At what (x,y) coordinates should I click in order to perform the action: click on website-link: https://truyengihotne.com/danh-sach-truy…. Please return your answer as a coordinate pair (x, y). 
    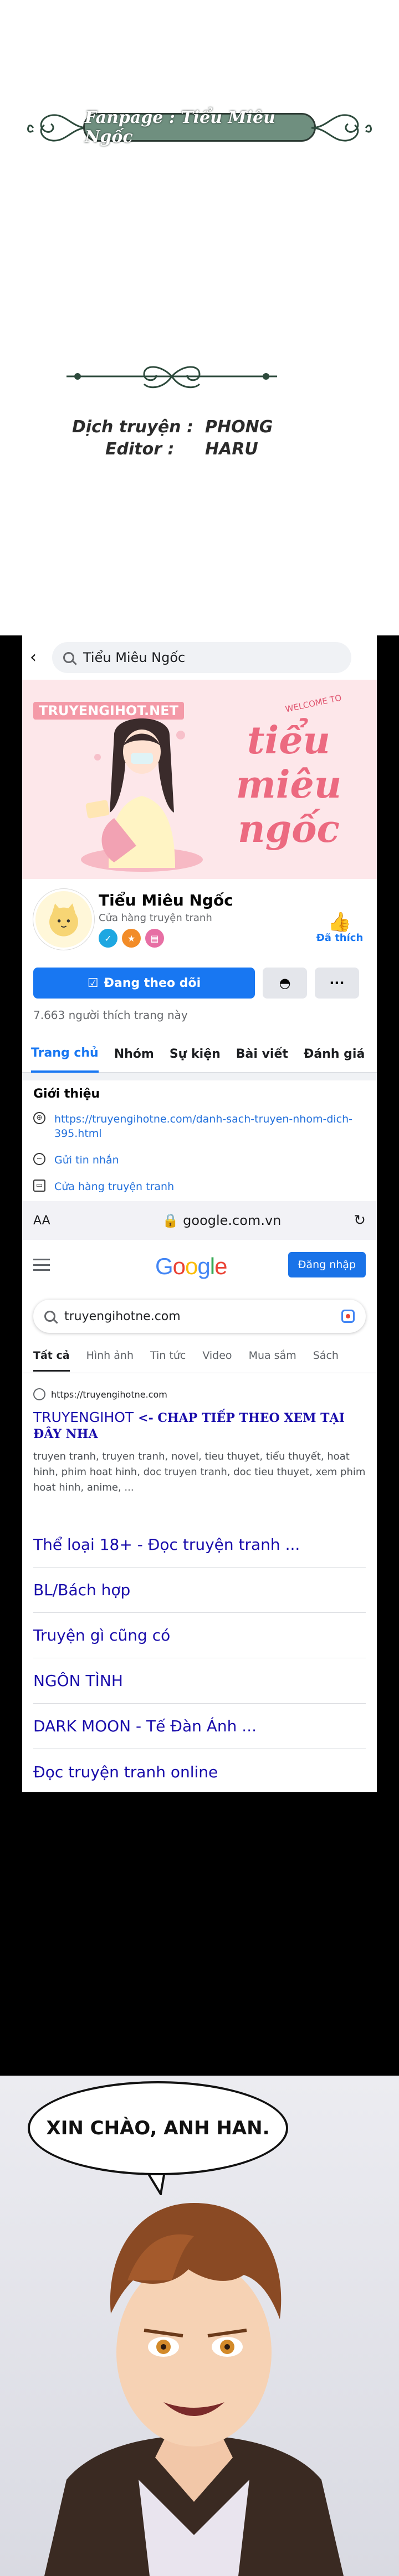
    Looking at the image, I should click on (204, 1126).